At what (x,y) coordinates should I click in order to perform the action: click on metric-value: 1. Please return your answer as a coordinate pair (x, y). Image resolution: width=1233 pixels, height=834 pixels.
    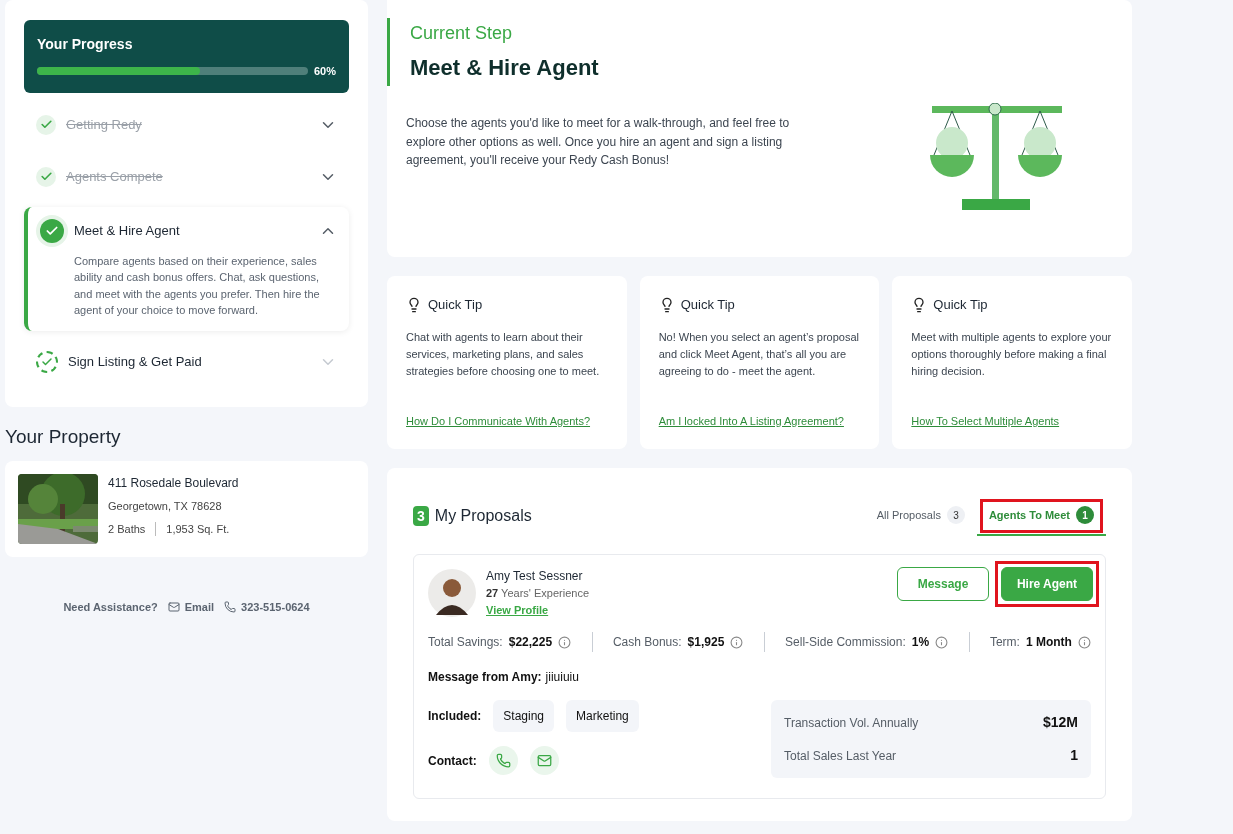
    Looking at the image, I should click on (1074, 755).